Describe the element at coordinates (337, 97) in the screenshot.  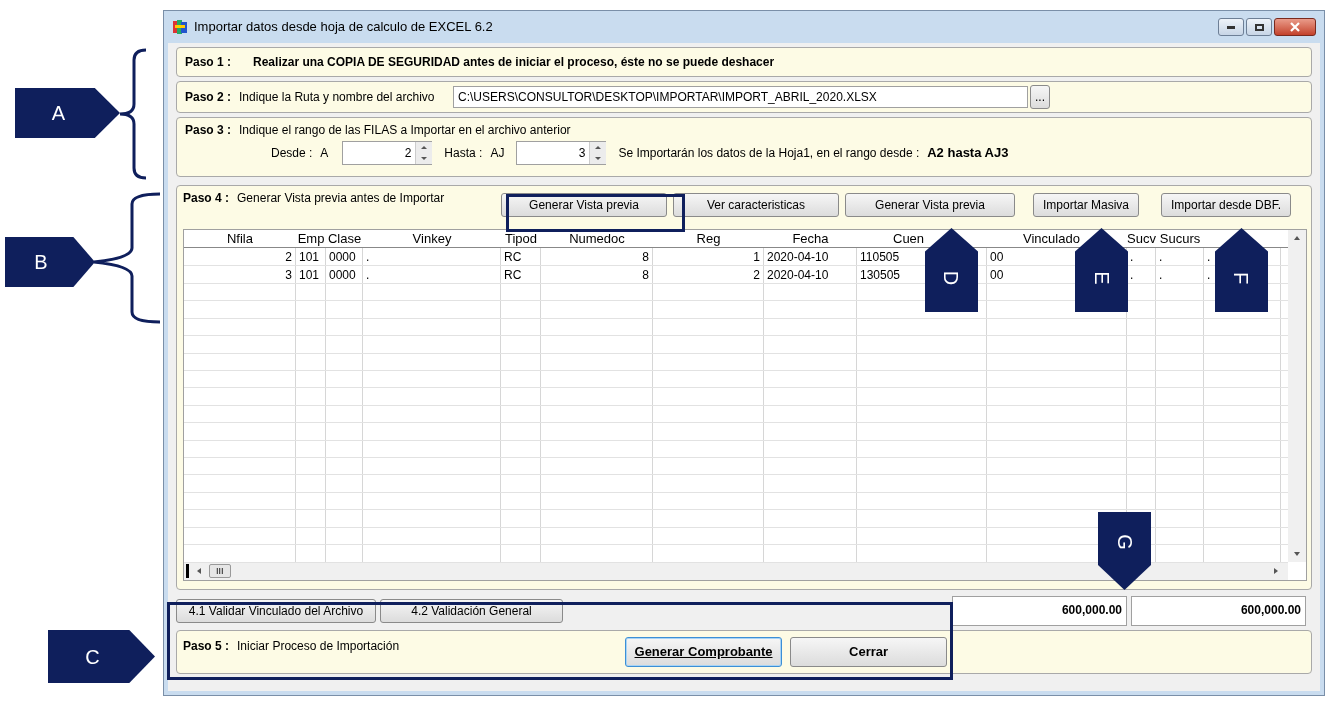
I see `instruction-text: Indique la Ruta y nombre del archivo` at that location.